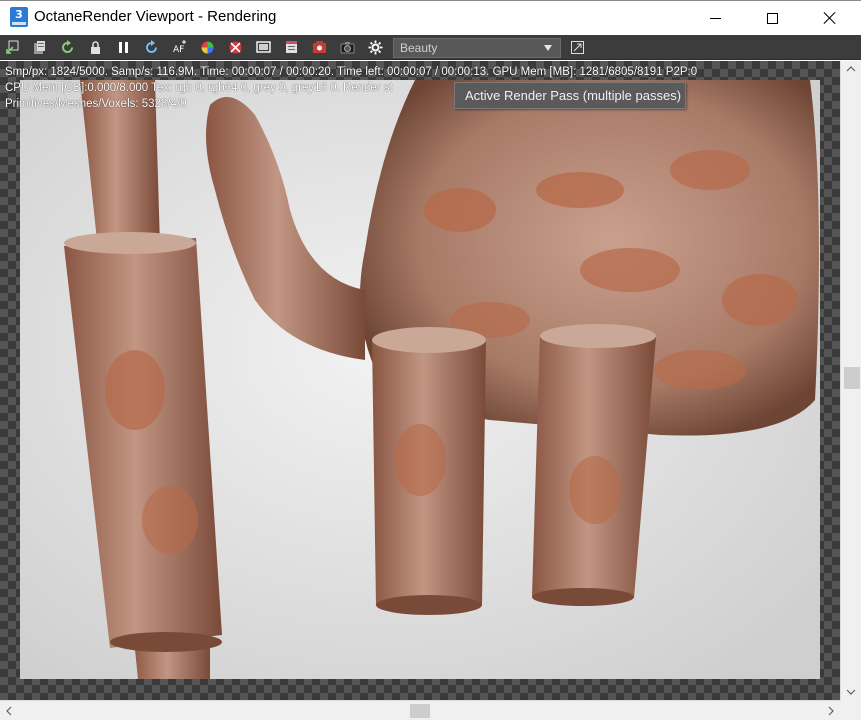  What do you see at coordinates (577, 47) in the screenshot?
I see `render-pass-view-icon` at bounding box center [577, 47].